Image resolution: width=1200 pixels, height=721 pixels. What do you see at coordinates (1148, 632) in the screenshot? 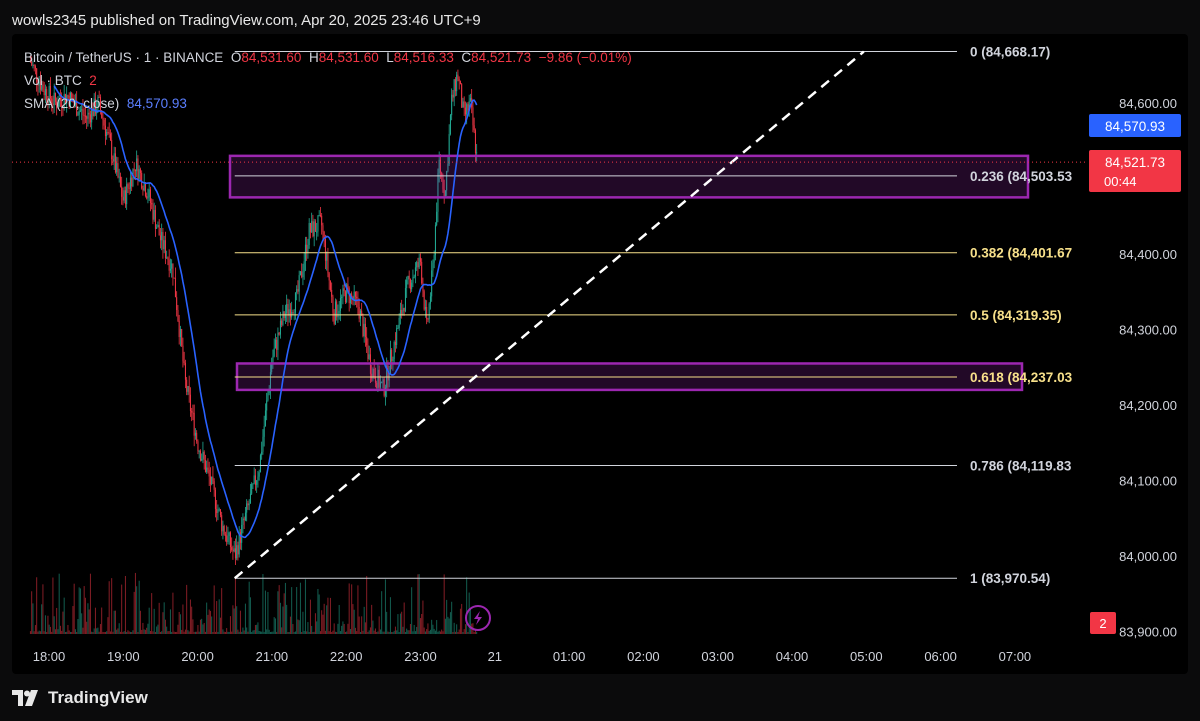
I see `y-tick-label: 83,900.00` at bounding box center [1148, 632].